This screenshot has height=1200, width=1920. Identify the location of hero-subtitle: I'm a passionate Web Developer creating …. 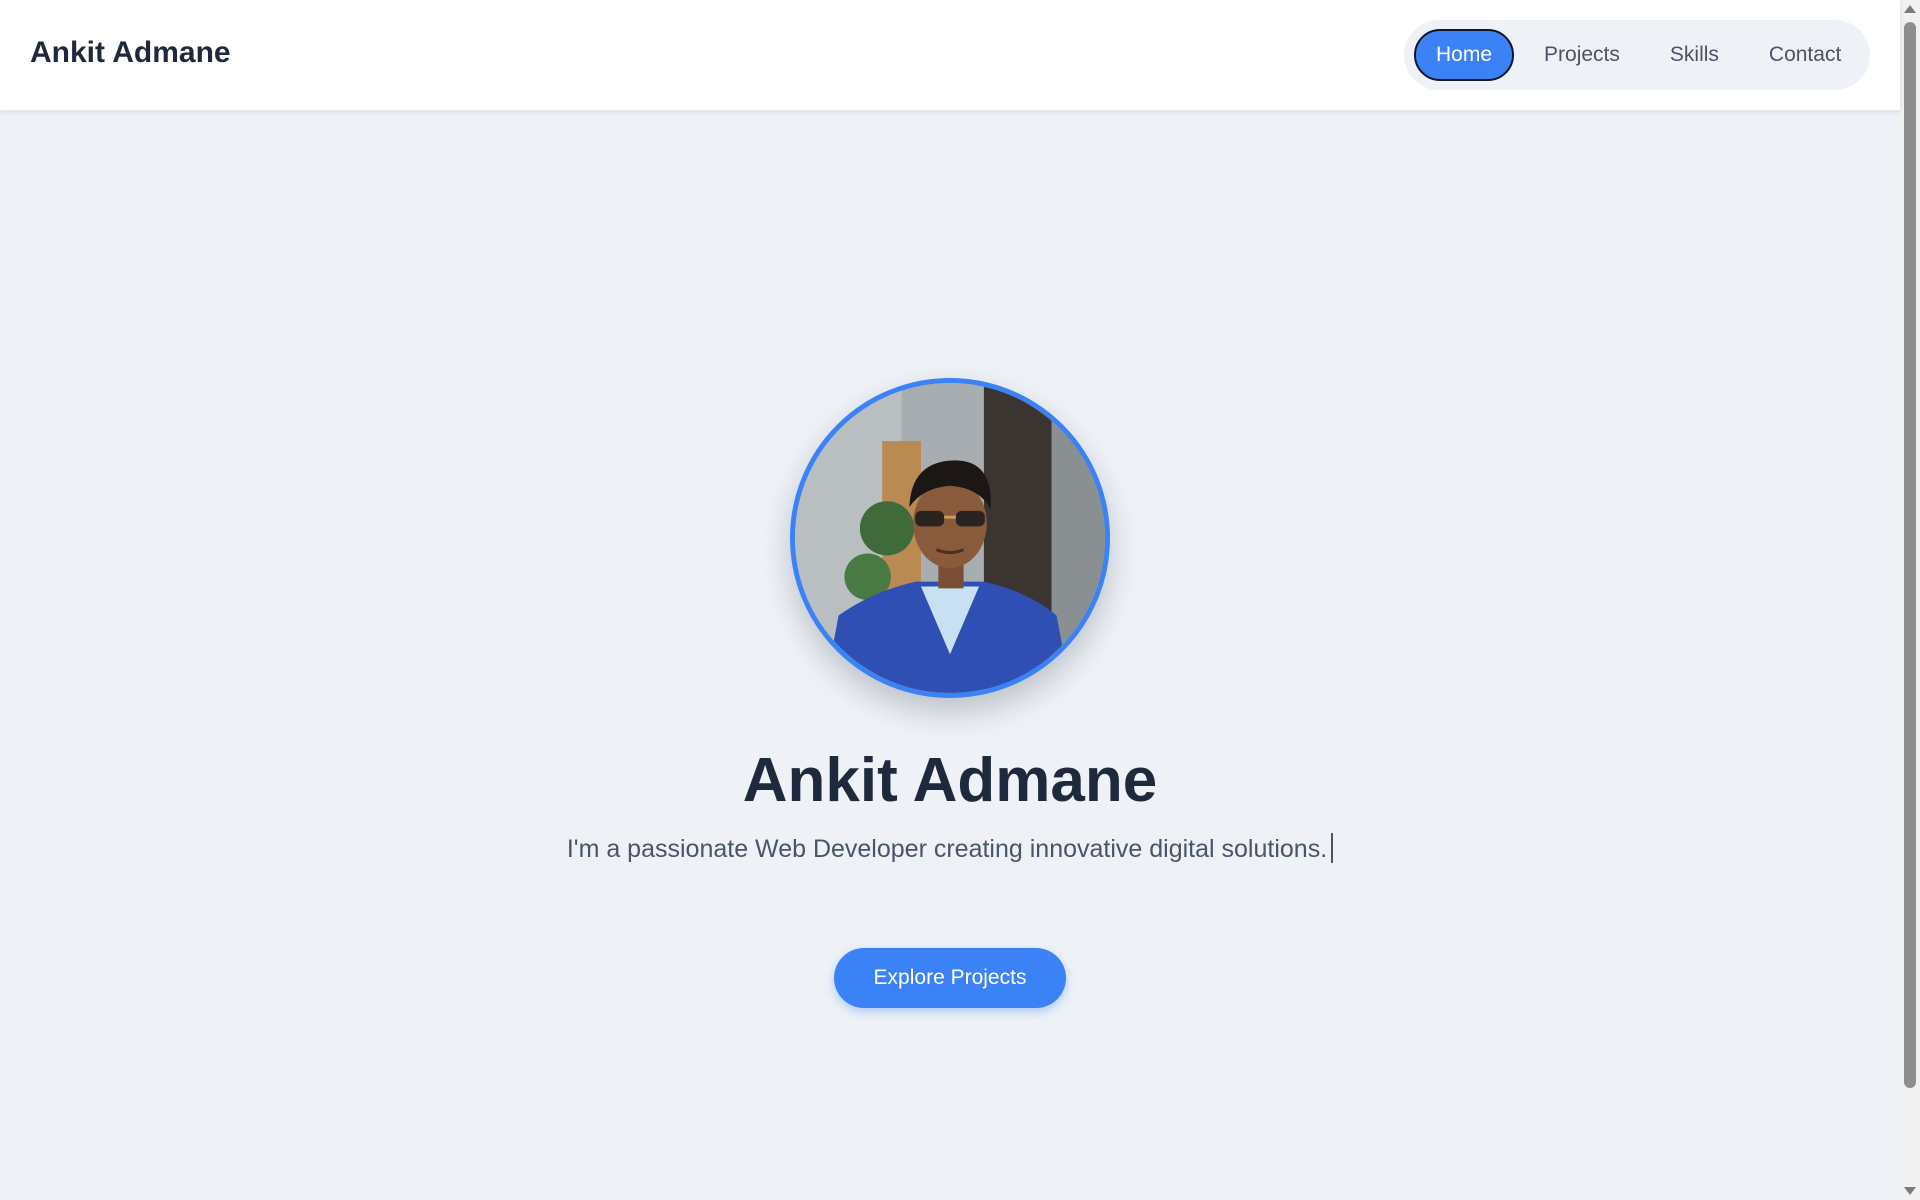
(950, 848).